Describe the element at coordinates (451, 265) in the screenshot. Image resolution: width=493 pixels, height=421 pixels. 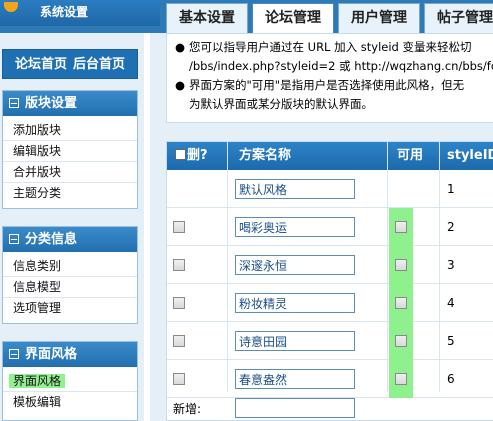
I see `style-id: 3` at that location.